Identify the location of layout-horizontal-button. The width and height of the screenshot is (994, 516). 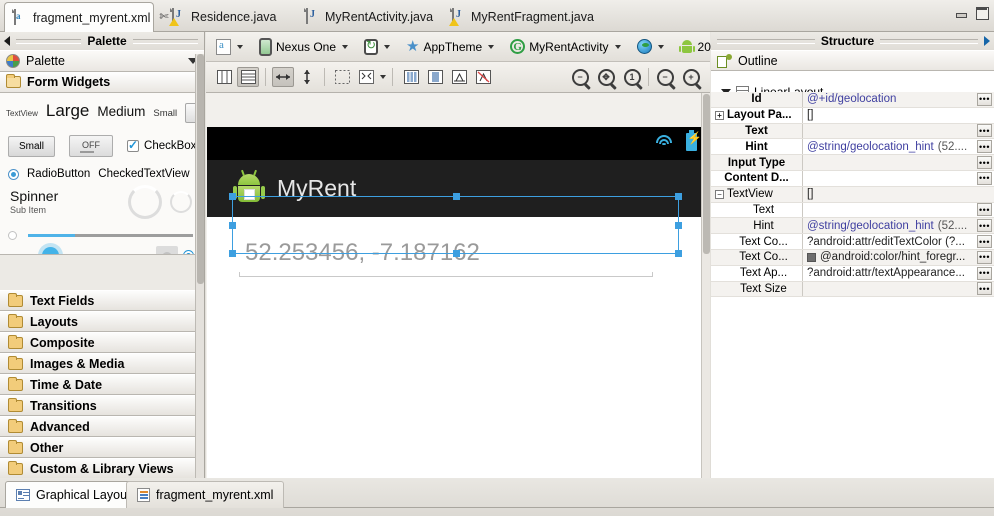
(224, 77).